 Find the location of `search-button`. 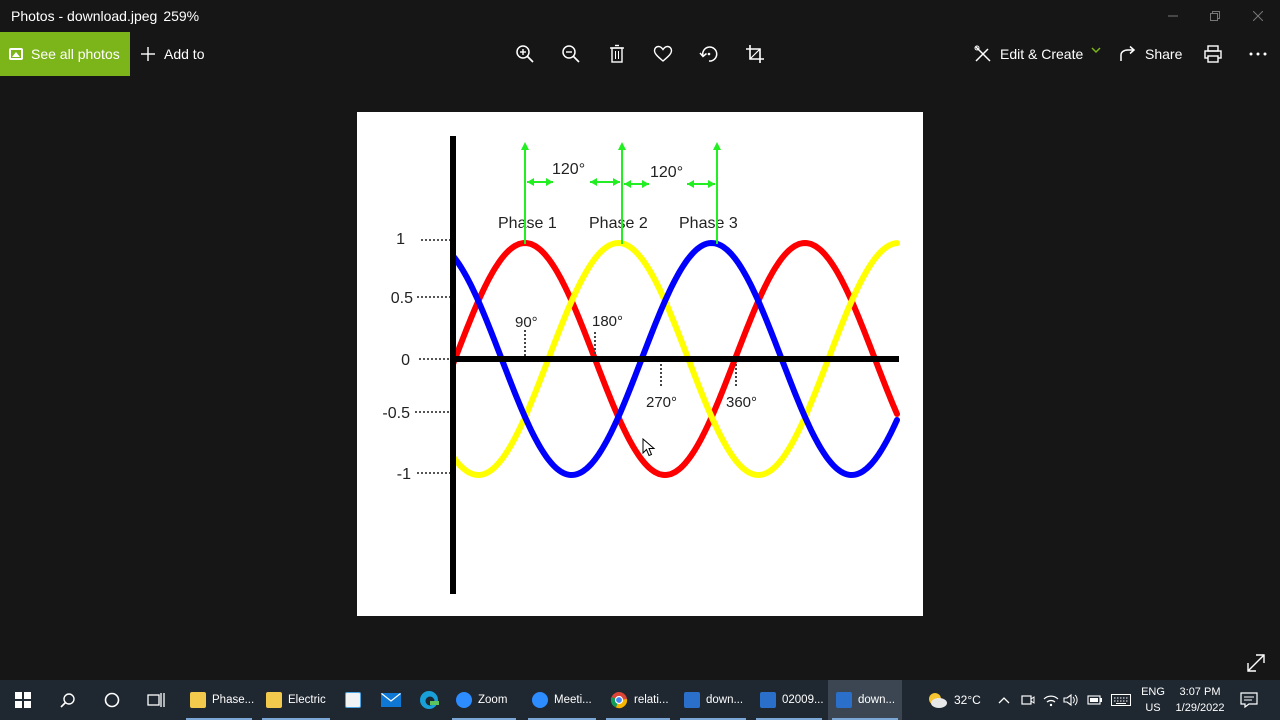

search-button is located at coordinates (68, 700).